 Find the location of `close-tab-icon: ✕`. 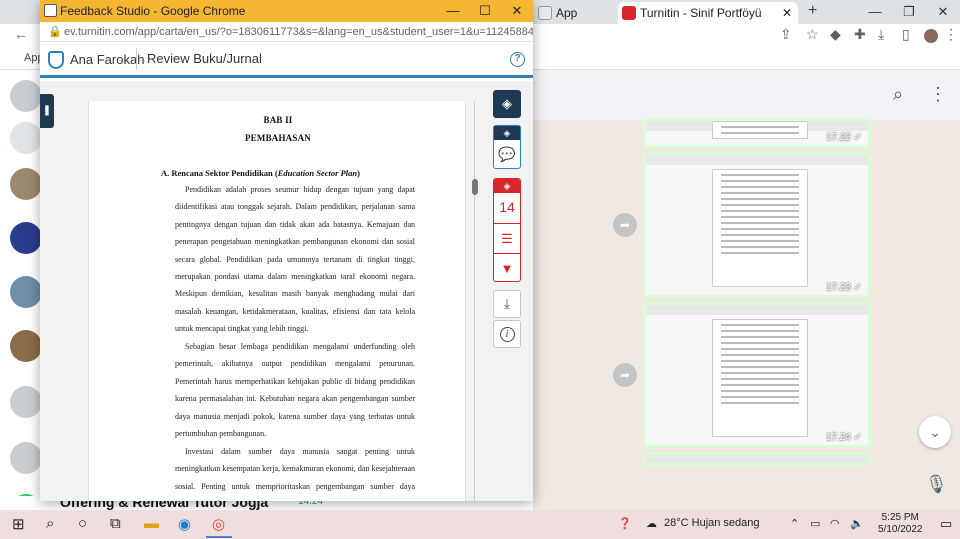

close-tab-icon: ✕ is located at coordinates (787, 13).